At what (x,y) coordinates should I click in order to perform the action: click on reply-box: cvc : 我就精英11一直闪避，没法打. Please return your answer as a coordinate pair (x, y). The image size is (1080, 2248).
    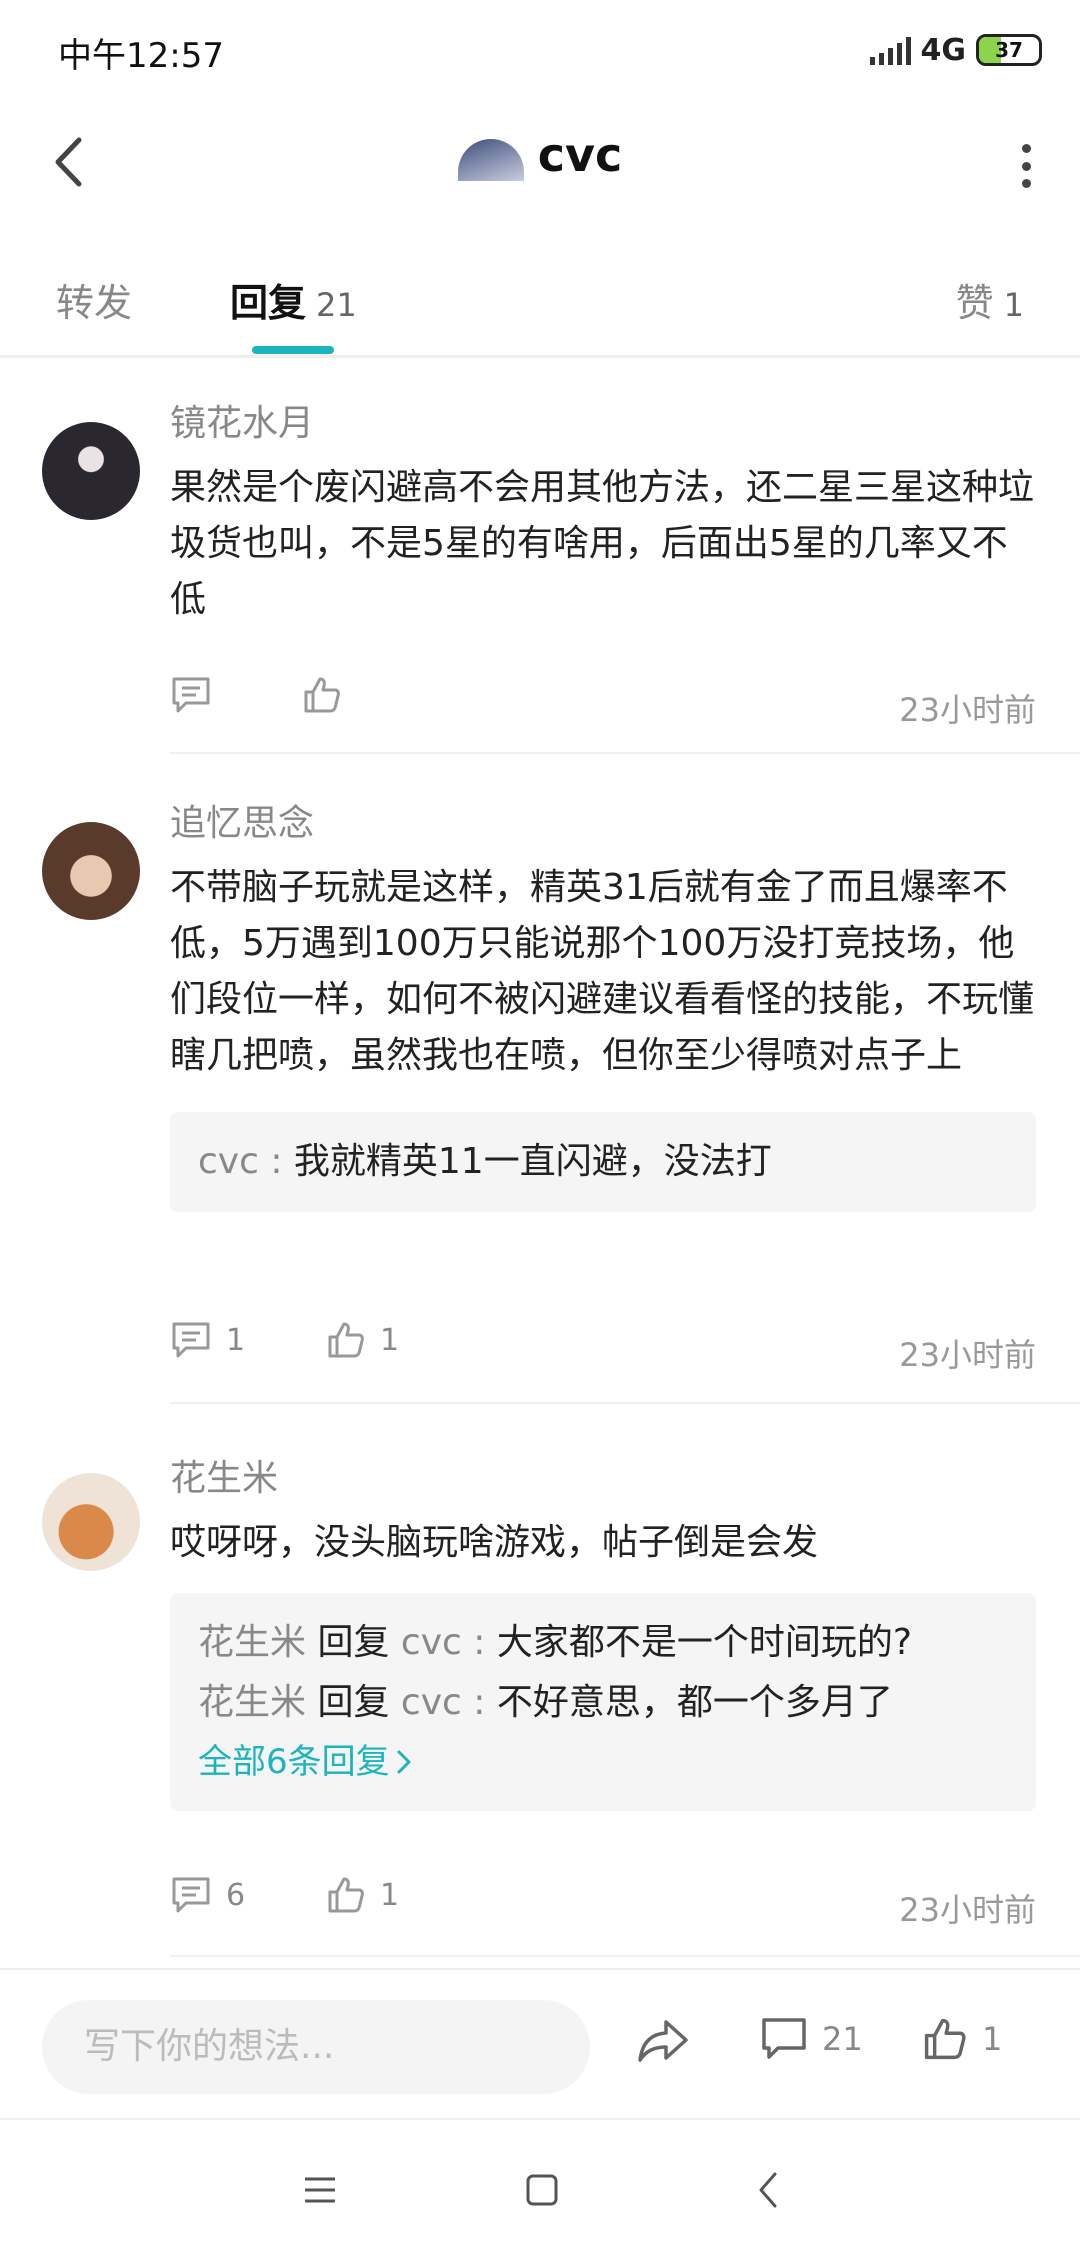
    Looking at the image, I should click on (603, 1162).